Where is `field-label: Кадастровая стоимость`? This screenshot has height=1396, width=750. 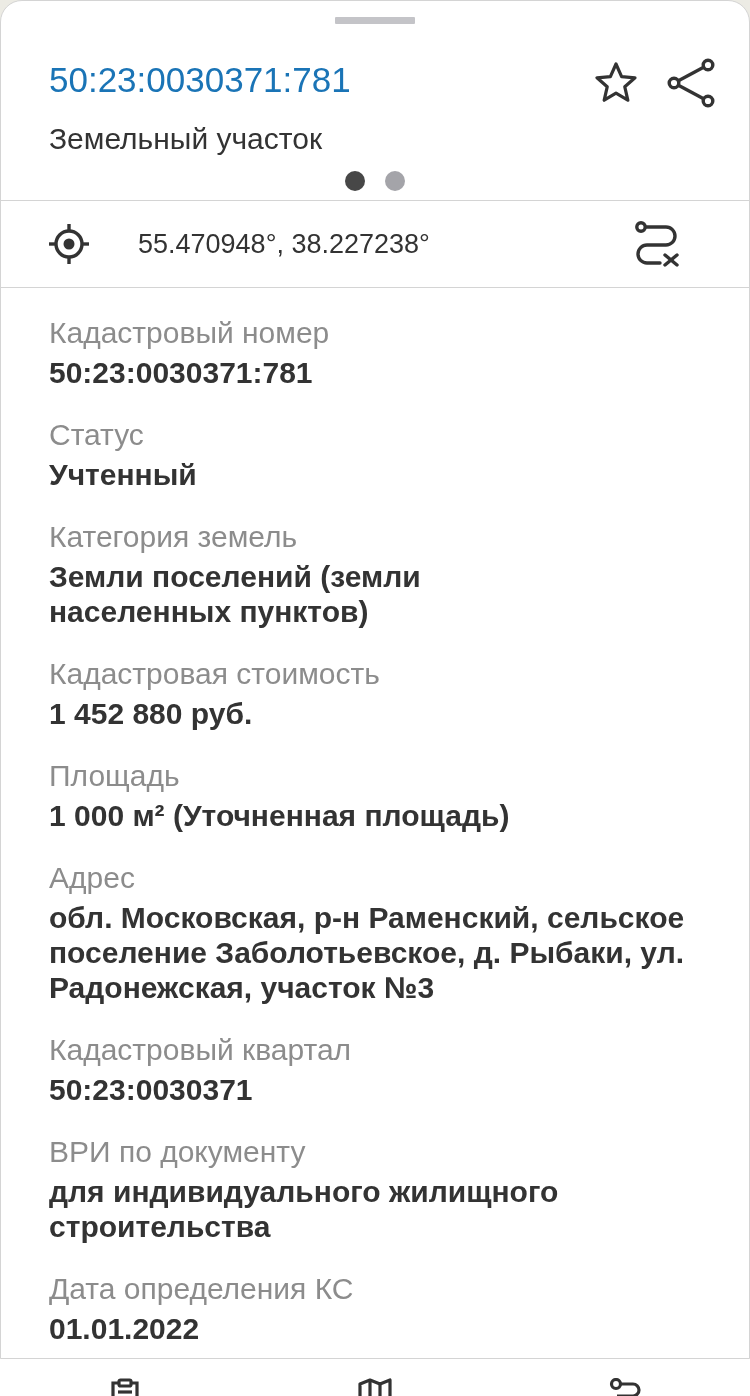
field-label: Кадастровая стоимость is located at coordinates (215, 674).